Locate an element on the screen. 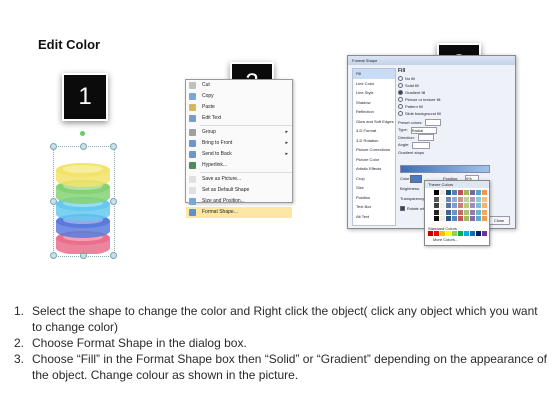 This screenshot has height=420, width=560. fill-option-radio: Slide background fill is located at coordinates (454, 113).